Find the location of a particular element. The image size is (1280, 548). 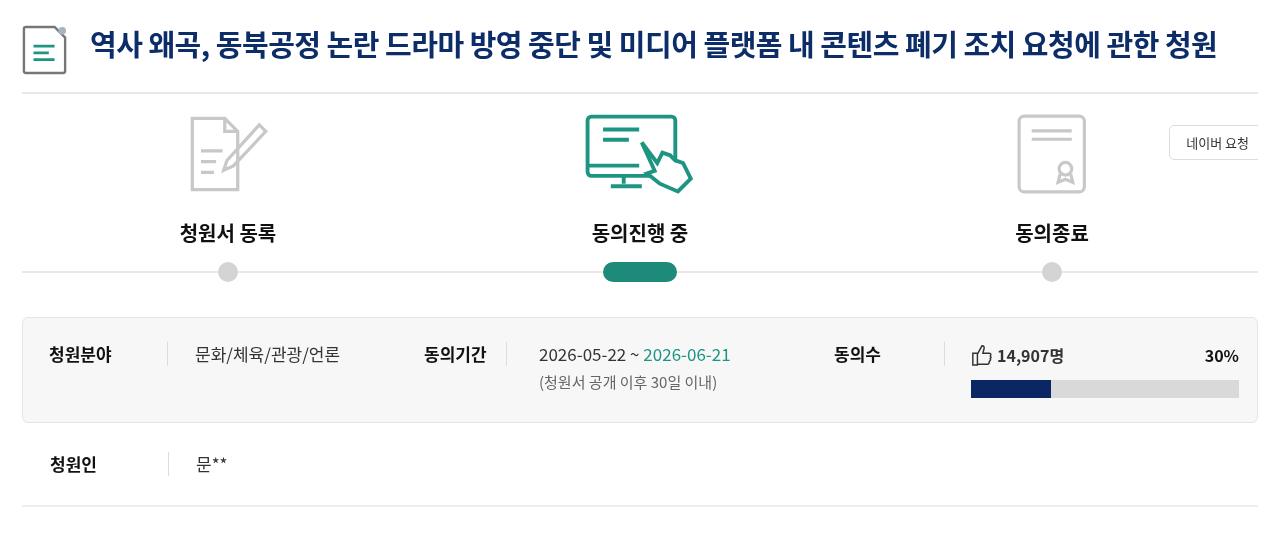

petitioner-value: 문** is located at coordinates (211, 464).